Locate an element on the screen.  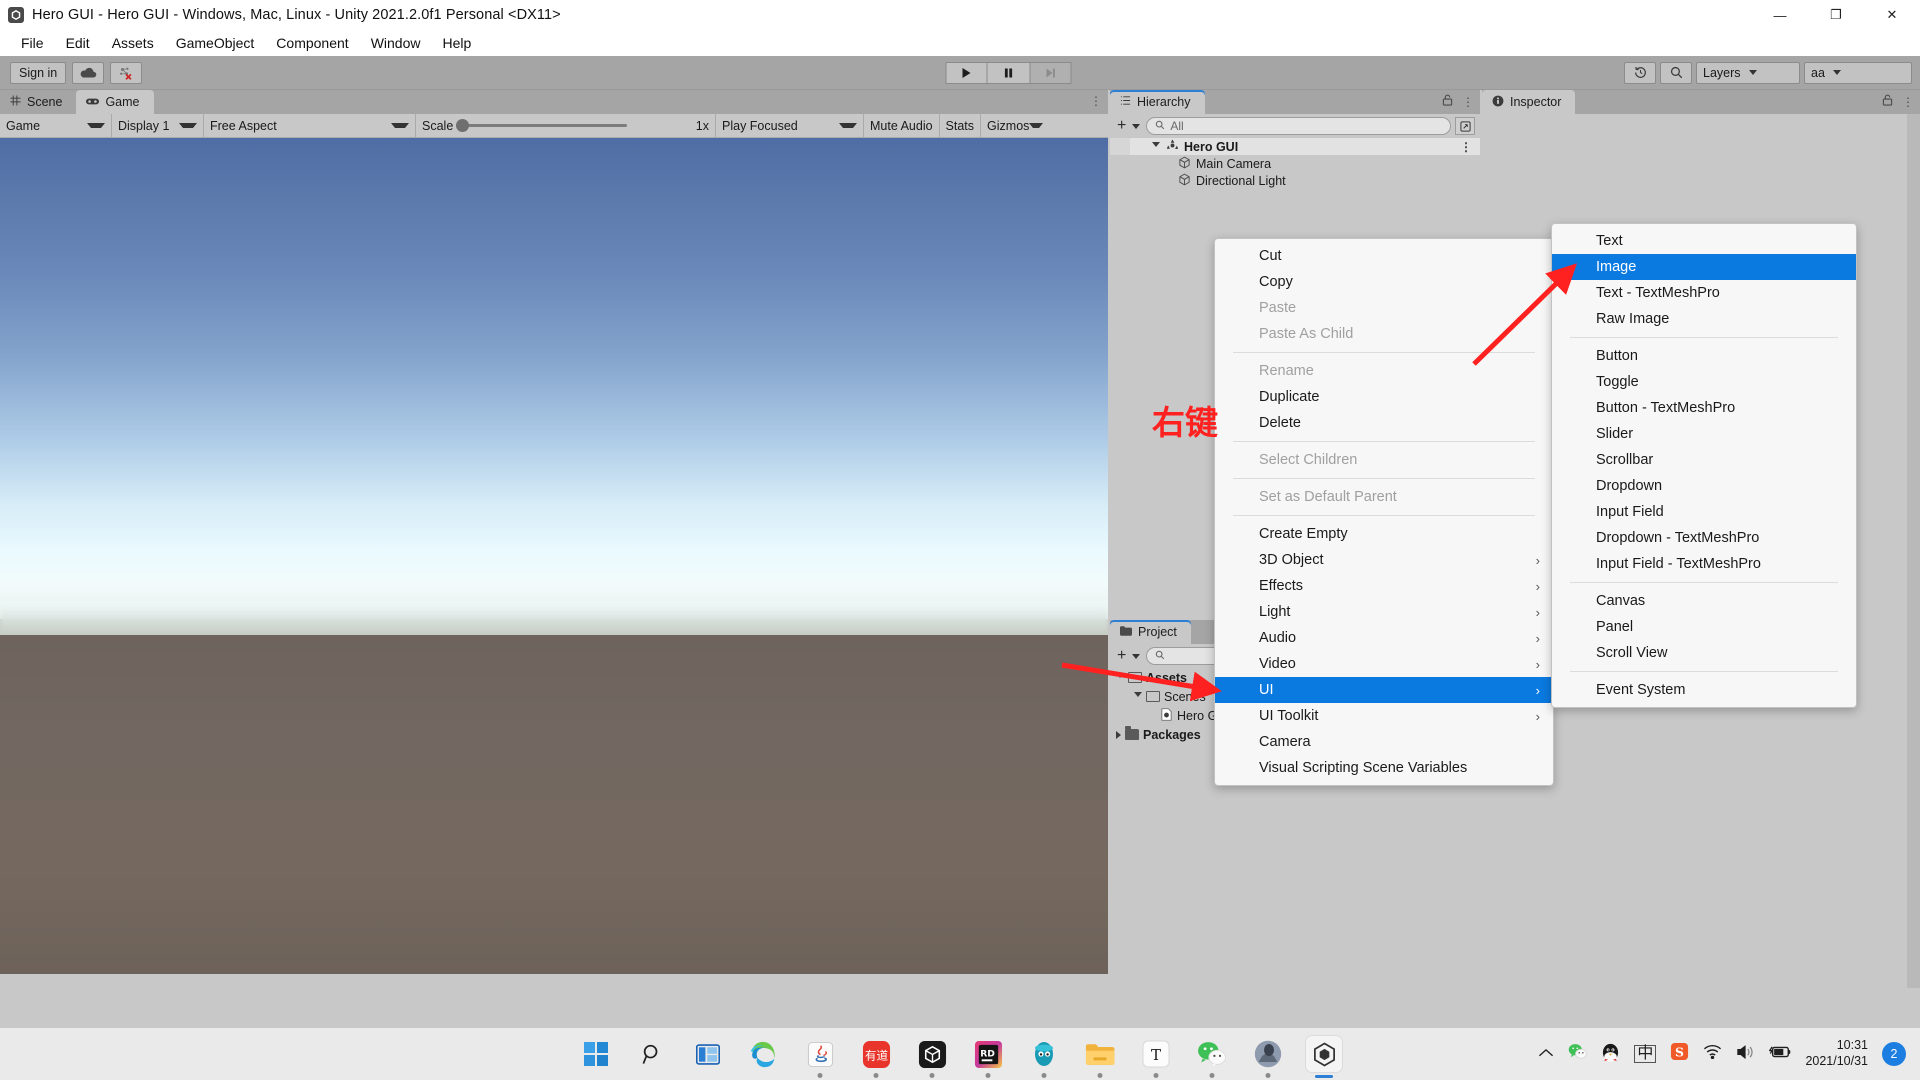
unity-editor-icon is located at coordinates (1324, 1057).